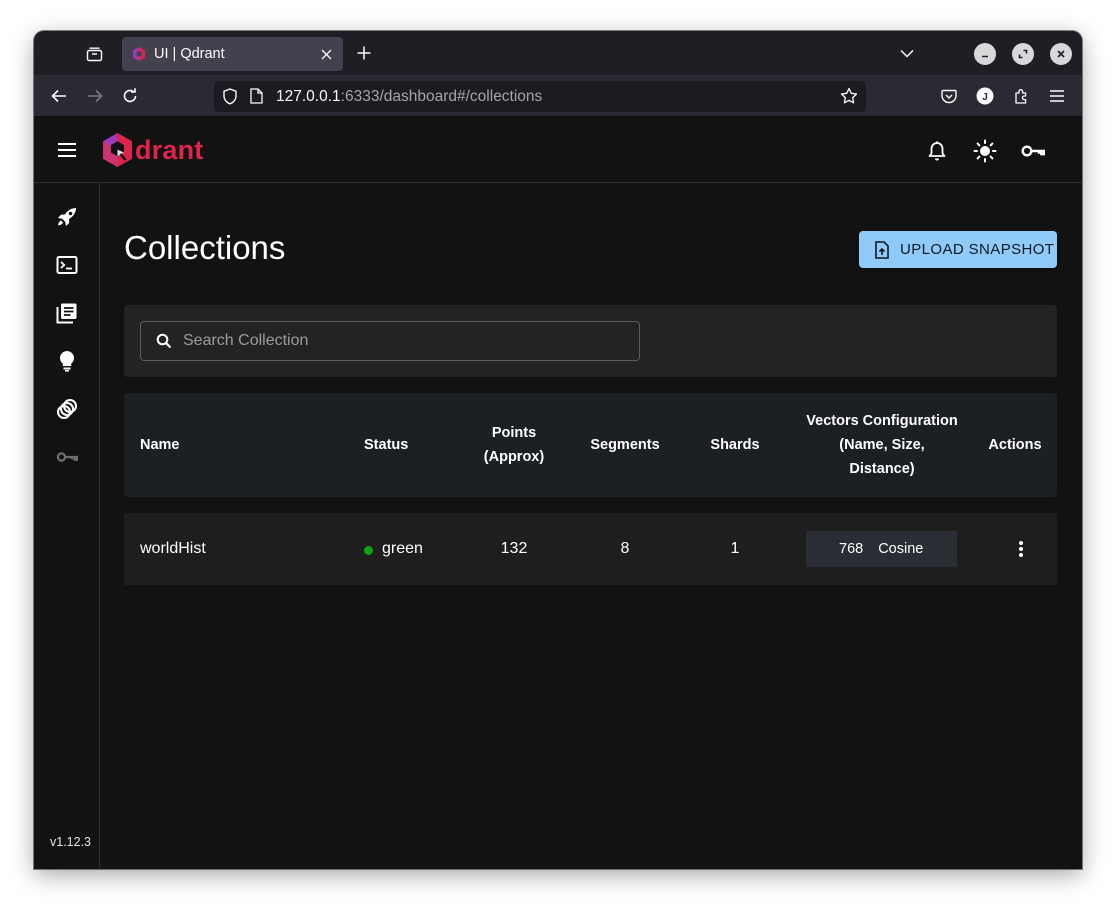  I want to click on vector-config-chip: 768 Cosine, so click(881, 549).